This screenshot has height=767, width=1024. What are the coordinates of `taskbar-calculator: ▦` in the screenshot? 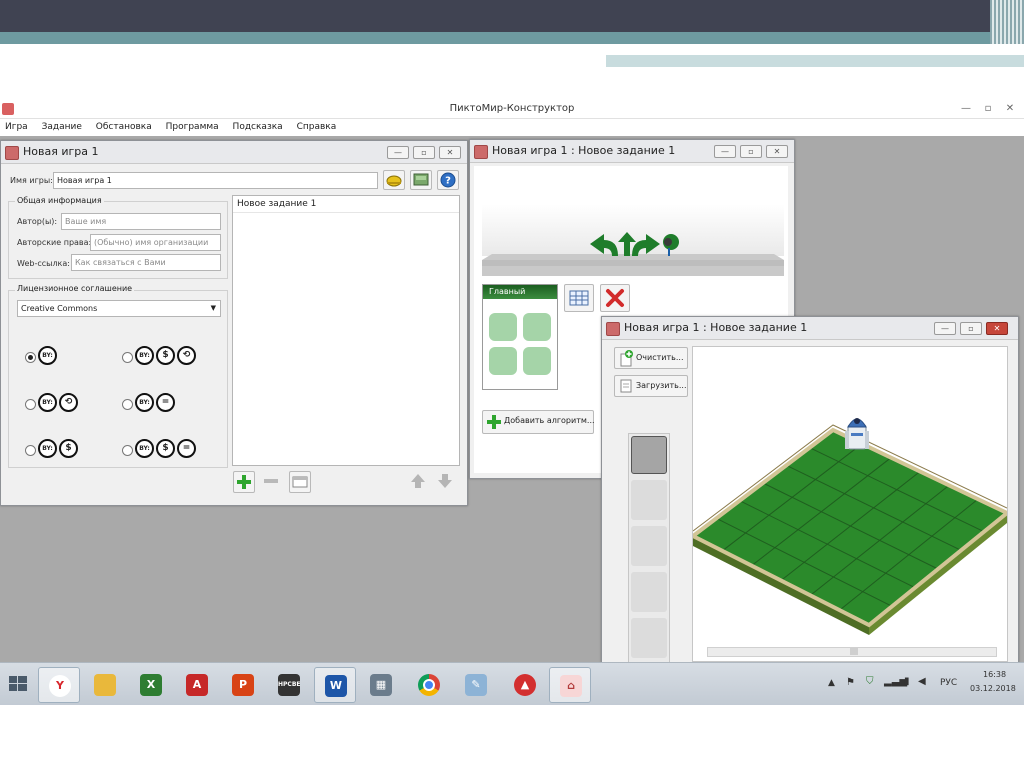 It's located at (380, 684).